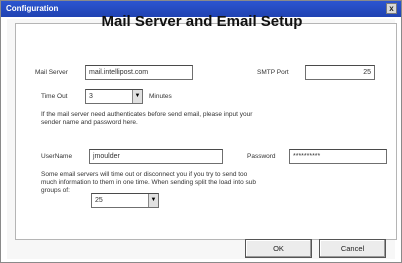 The height and width of the screenshot is (263, 402). I want to click on mail-server-input: mail.intellipost.com, so click(139, 72).